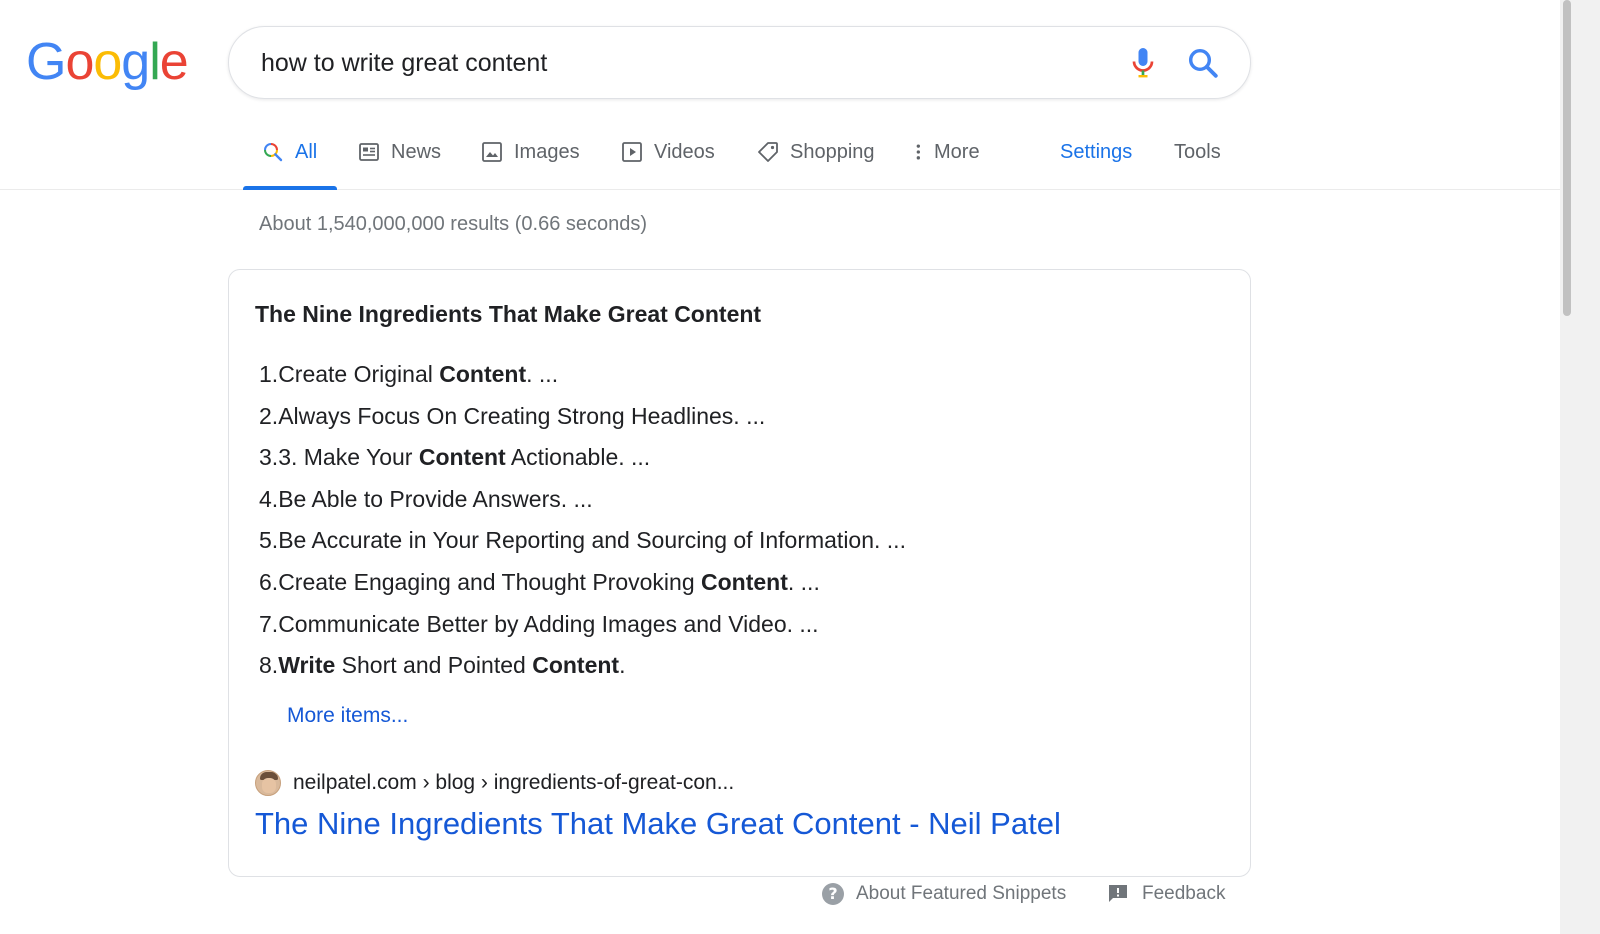 The height and width of the screenshot is (934, 1600). I want to click on list-text: Create Engaging and Thought Provoking, so click(490, 581).